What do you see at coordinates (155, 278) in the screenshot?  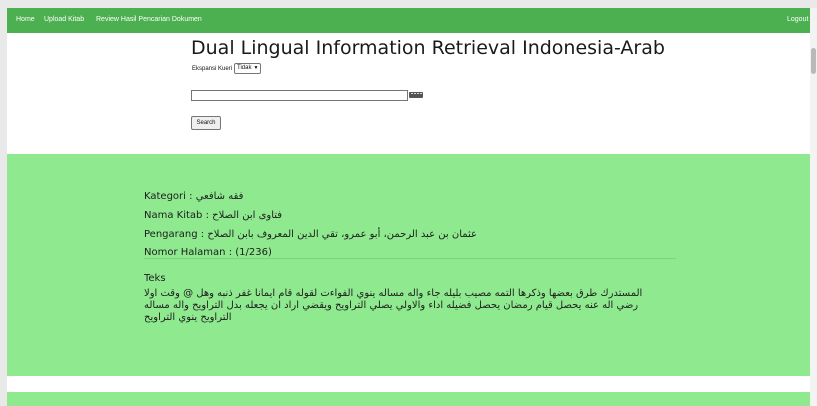 I see `teks-label: Teks` at bounding box center [155, 278].